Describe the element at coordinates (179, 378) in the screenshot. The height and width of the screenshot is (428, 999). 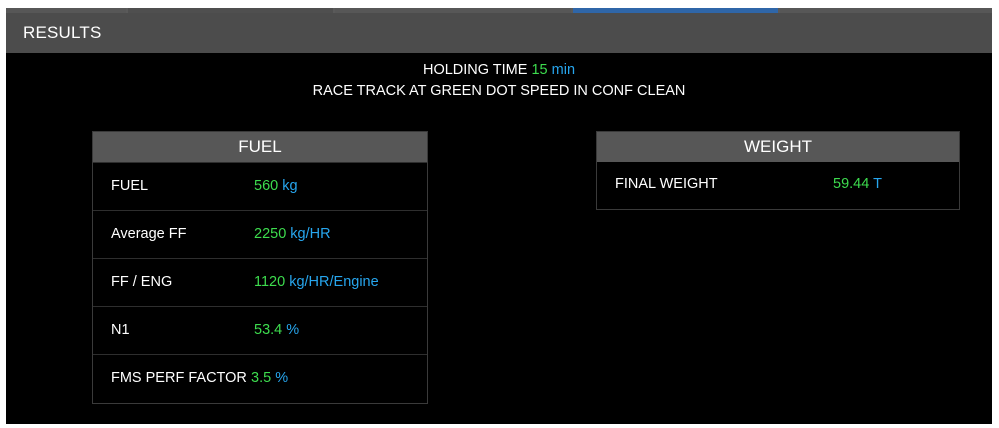
I see `fms-perf-factor-label: FMS PERF FACTOR` at that location.